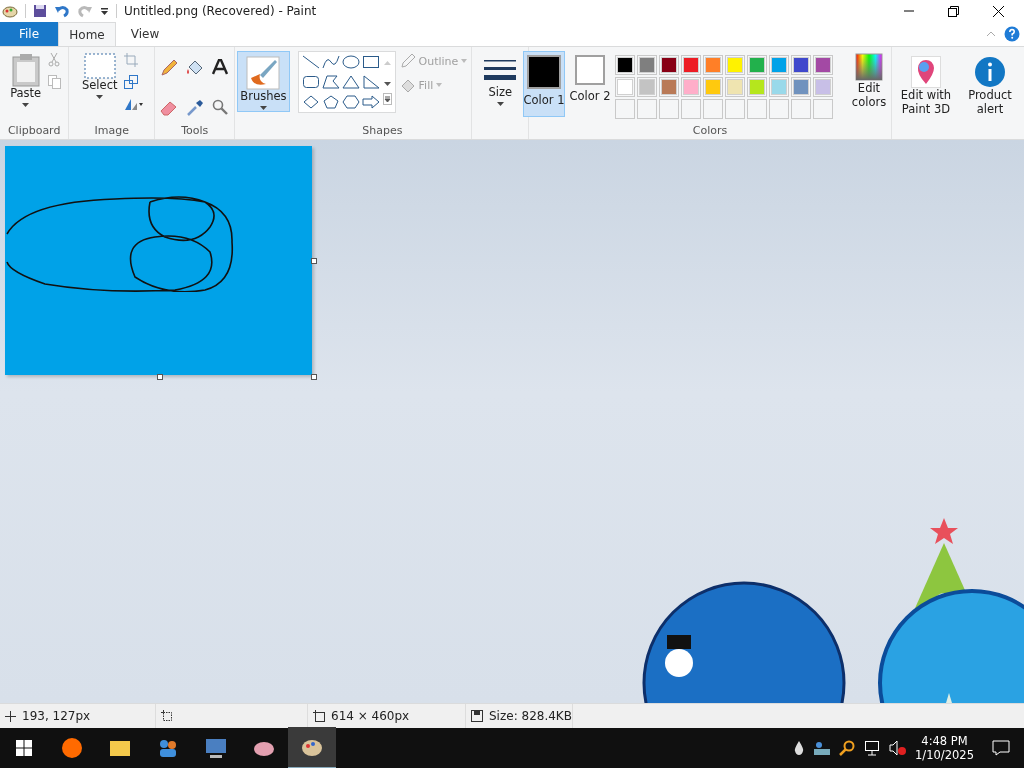 This screenshot has height=768, width=1024. Describe the element at coordinates (310, 62) in the screenshot. I see `line-shape-icon` at that location.